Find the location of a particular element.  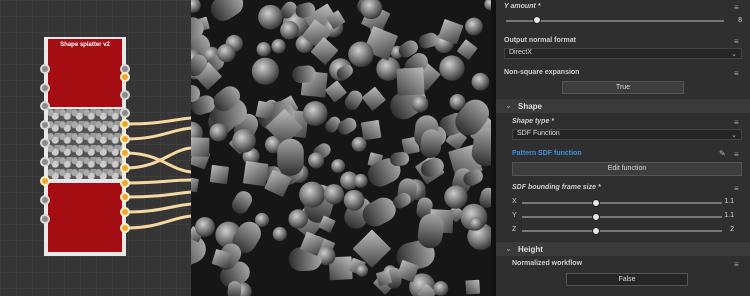

y-slider-knob is located at coordinates (596, 217).